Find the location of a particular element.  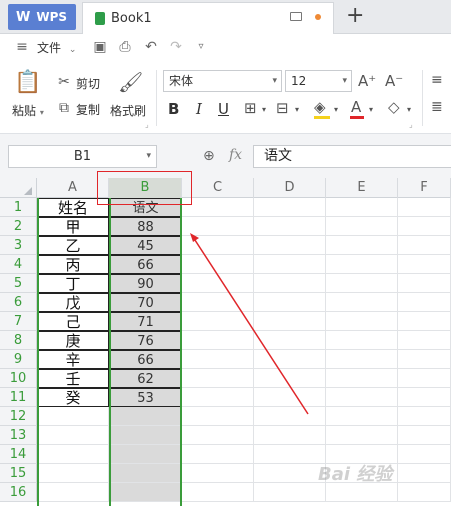

cell: 辛 is located at coordinates (73, 359).